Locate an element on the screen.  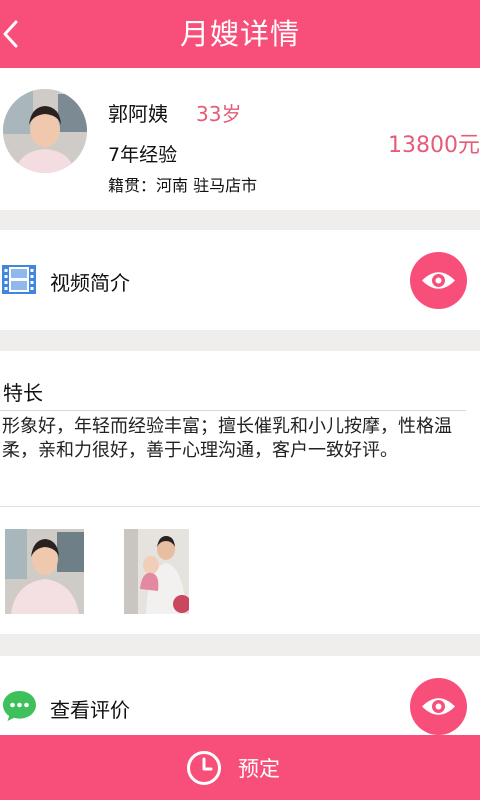
reviews-label: 查看评价 is located at coordinates (90, 710).